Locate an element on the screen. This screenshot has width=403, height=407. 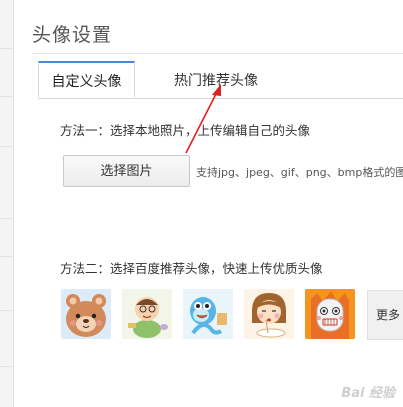
annotation-arrow is located at coordinates (203, 119).